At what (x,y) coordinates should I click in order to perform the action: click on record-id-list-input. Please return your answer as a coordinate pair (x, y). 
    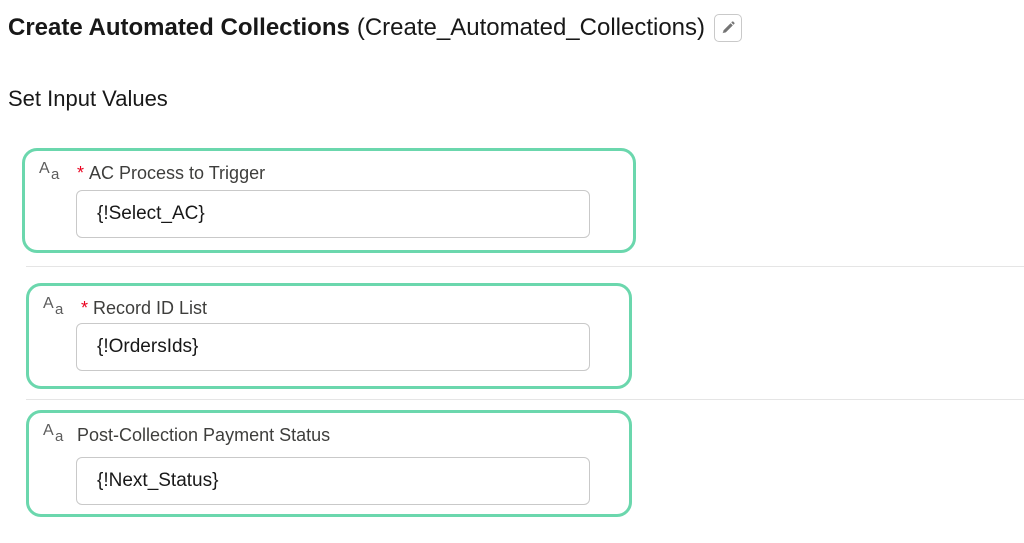
    Looking at the image, I should click on (333, 347).